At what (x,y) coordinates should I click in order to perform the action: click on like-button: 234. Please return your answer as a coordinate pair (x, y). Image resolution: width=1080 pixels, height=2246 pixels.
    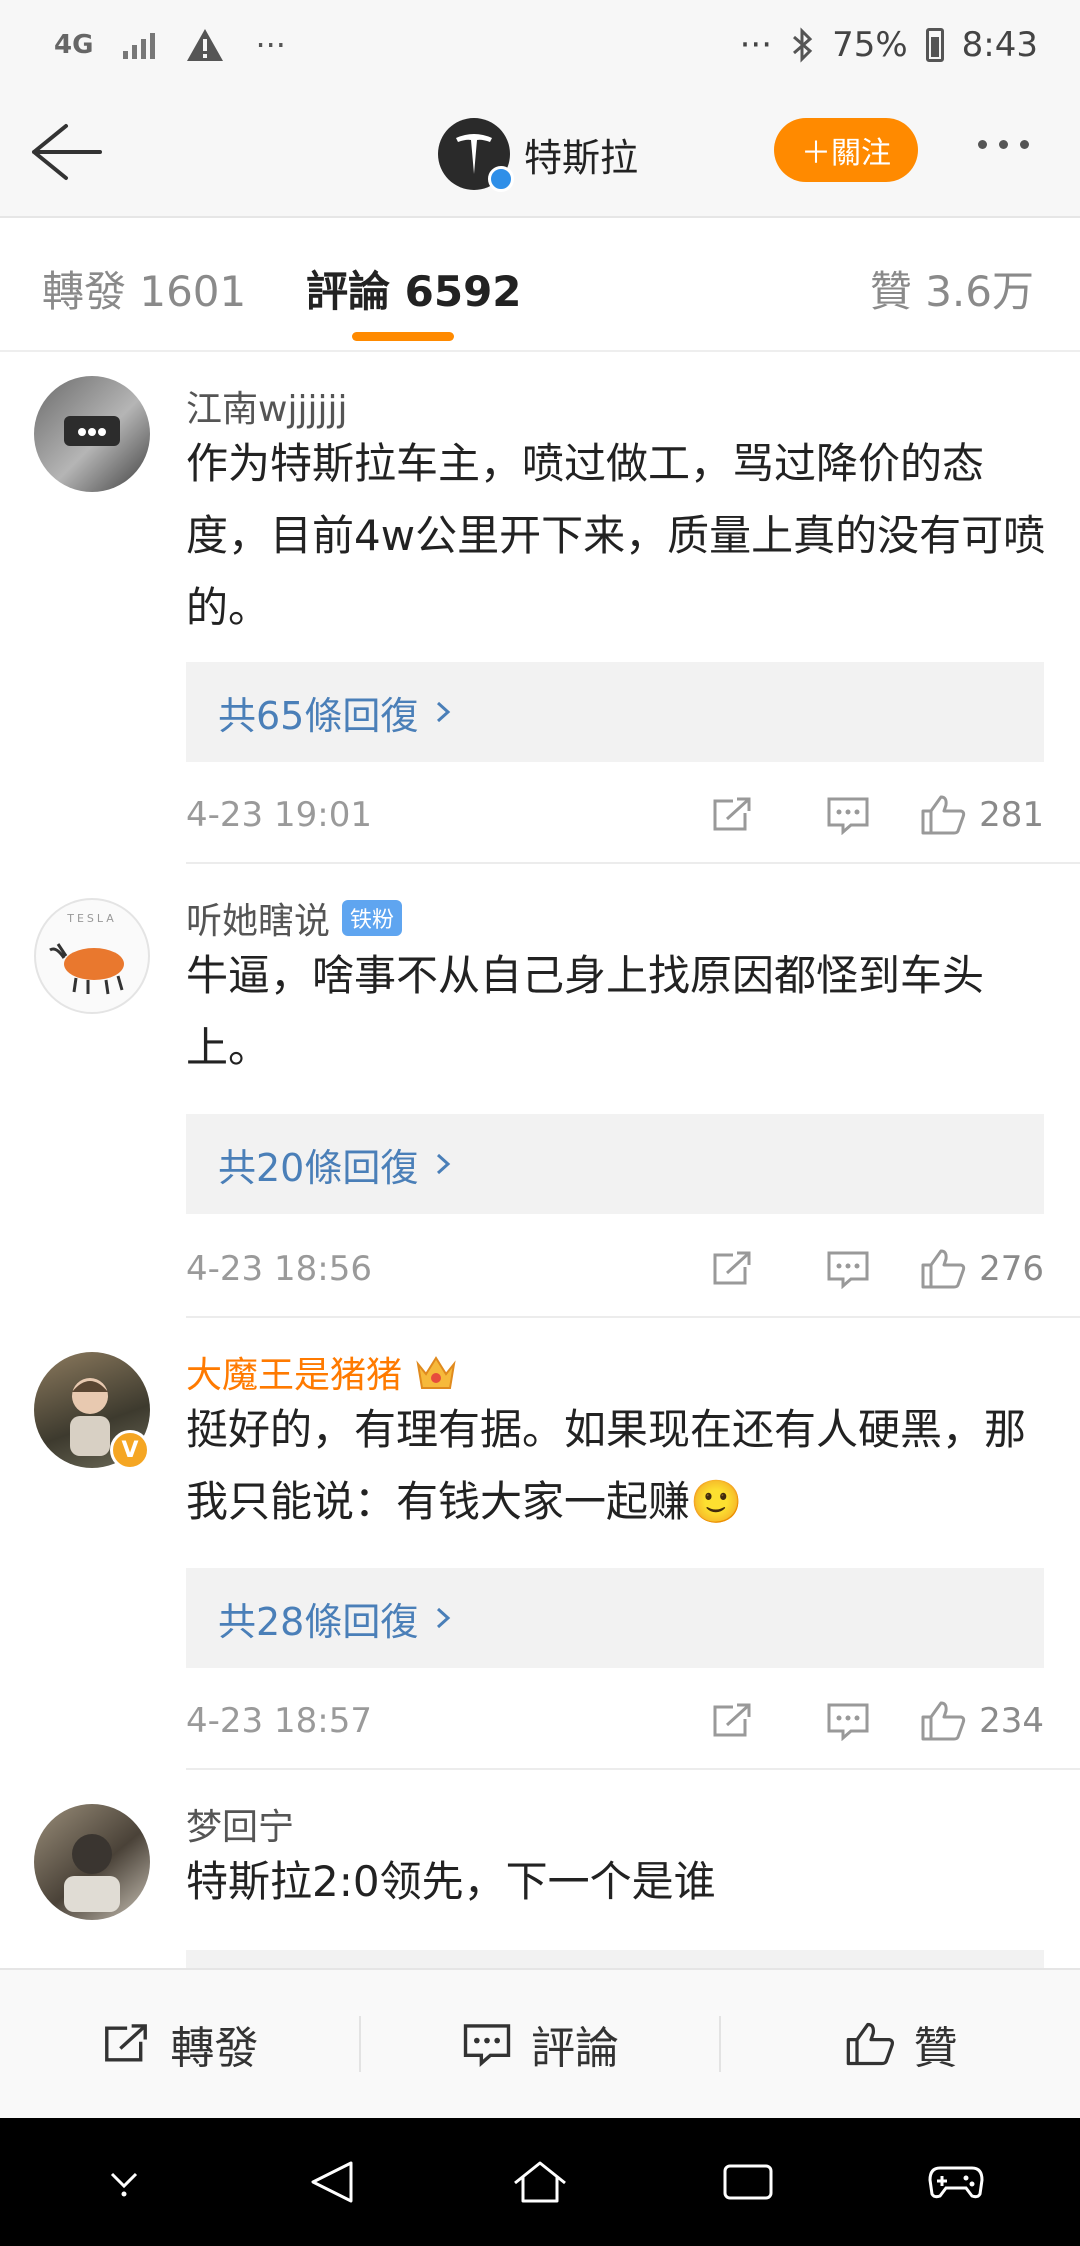
    Looking at the image, I should click on (981, 1721).